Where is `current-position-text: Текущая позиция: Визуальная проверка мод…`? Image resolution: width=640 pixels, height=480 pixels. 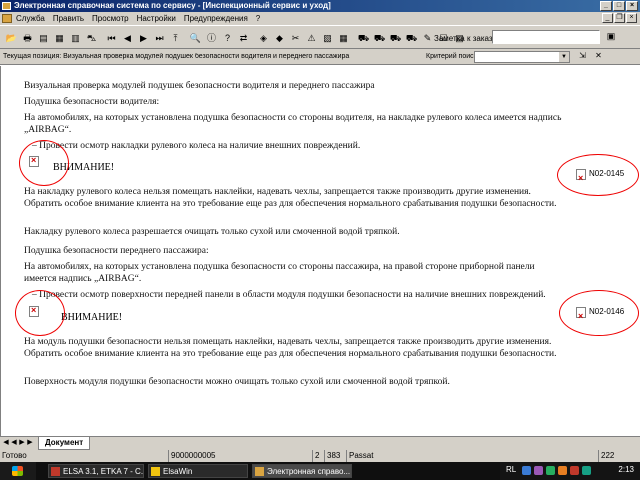
current-position-text: Текущая позиция: Визуальная проверка мод… is located at coordinates (176, 56).